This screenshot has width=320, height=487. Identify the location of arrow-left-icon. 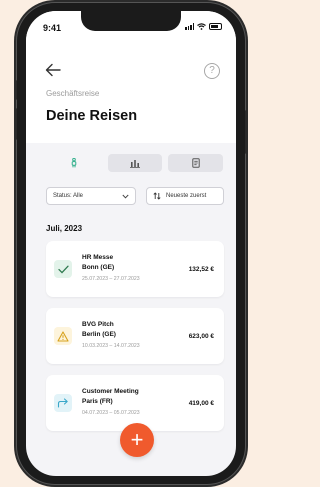
(53, 70).